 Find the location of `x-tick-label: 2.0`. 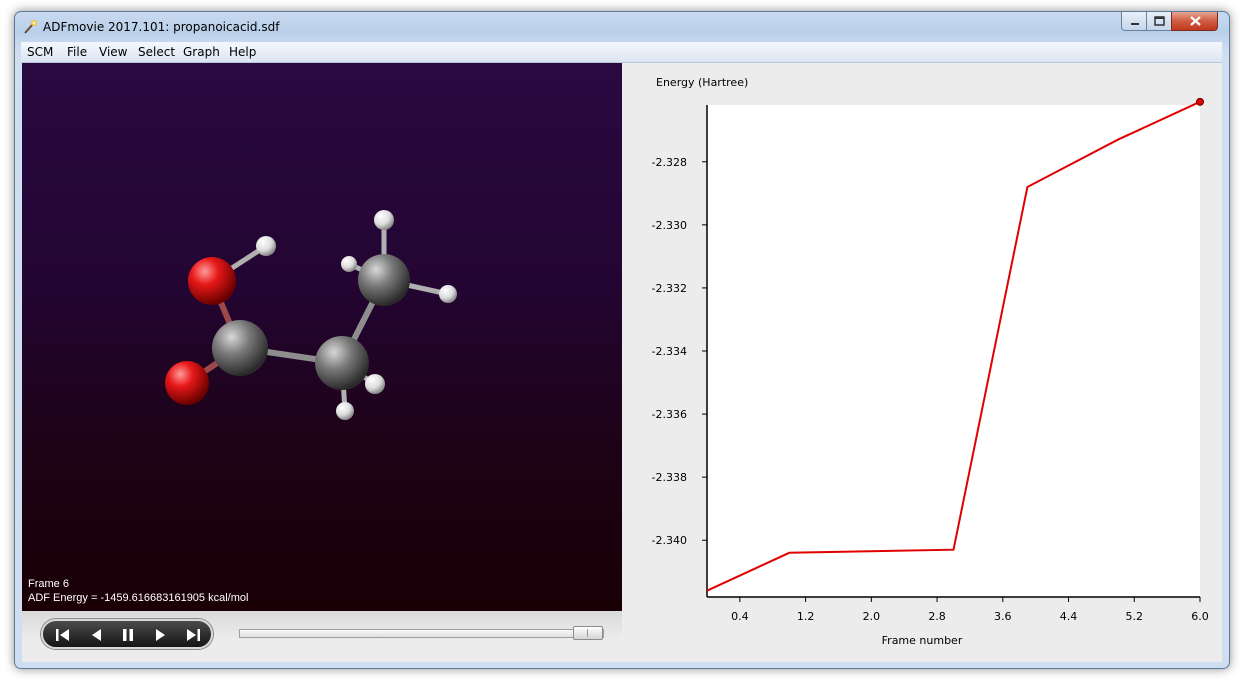

x-tick-label: 2.0 is located at coordinates (872, 616).